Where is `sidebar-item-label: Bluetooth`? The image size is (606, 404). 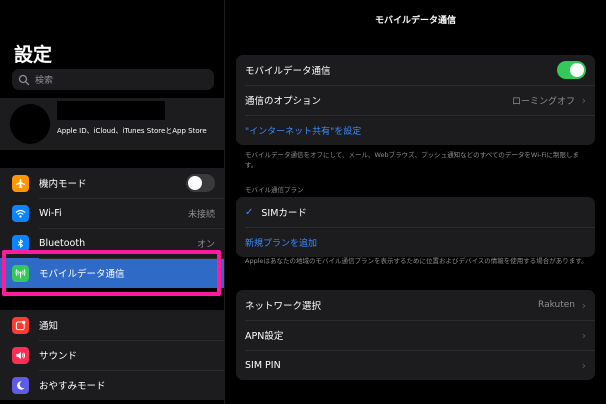
sidebar-item-label: Bluetooth is located at coordinates (62, 243).